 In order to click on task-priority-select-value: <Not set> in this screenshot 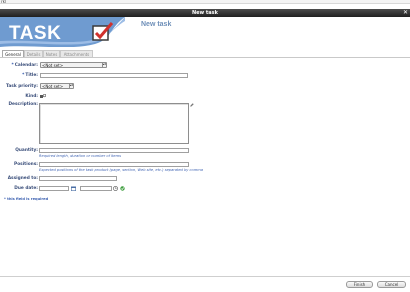, I will do `click(53, 86)`.